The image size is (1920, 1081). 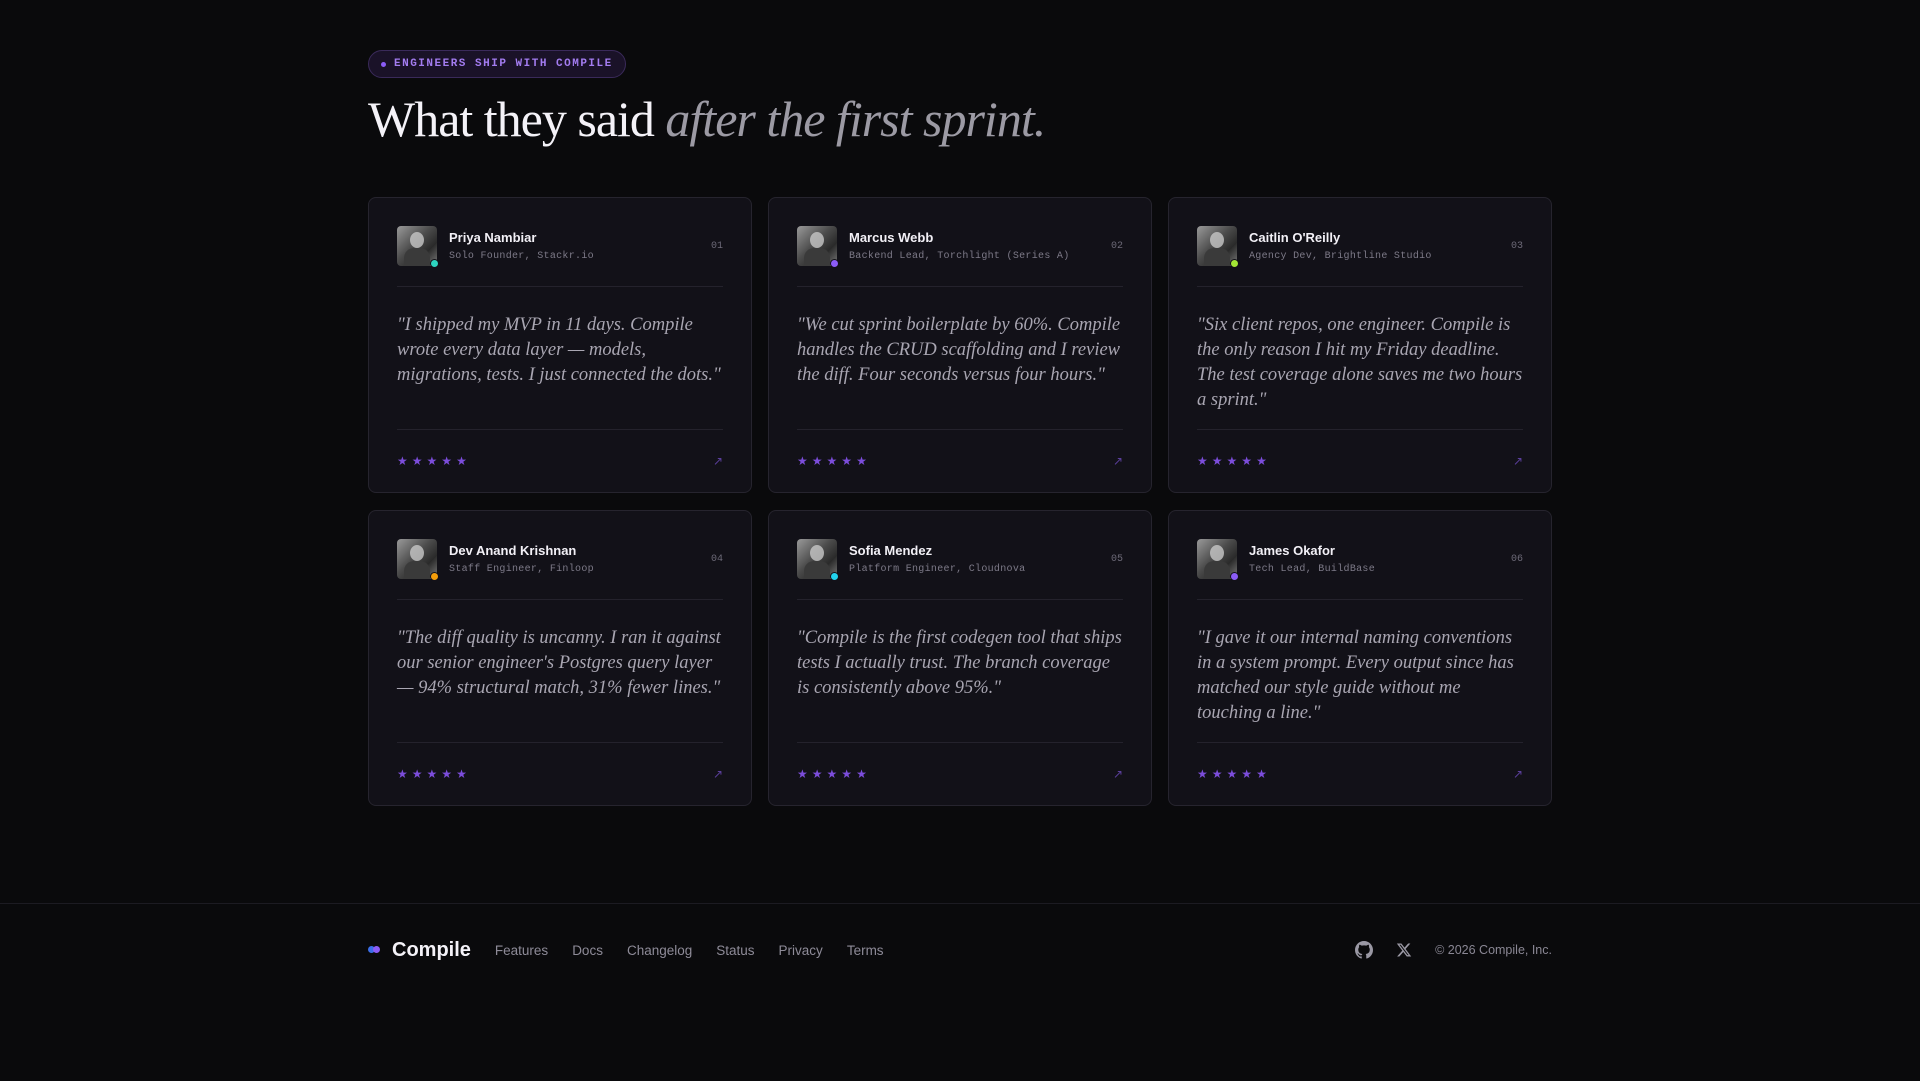 What do you see at coordinates (716, 559) in the screenshot?
I see `card-number: 04` at bounding box center [716, 559].